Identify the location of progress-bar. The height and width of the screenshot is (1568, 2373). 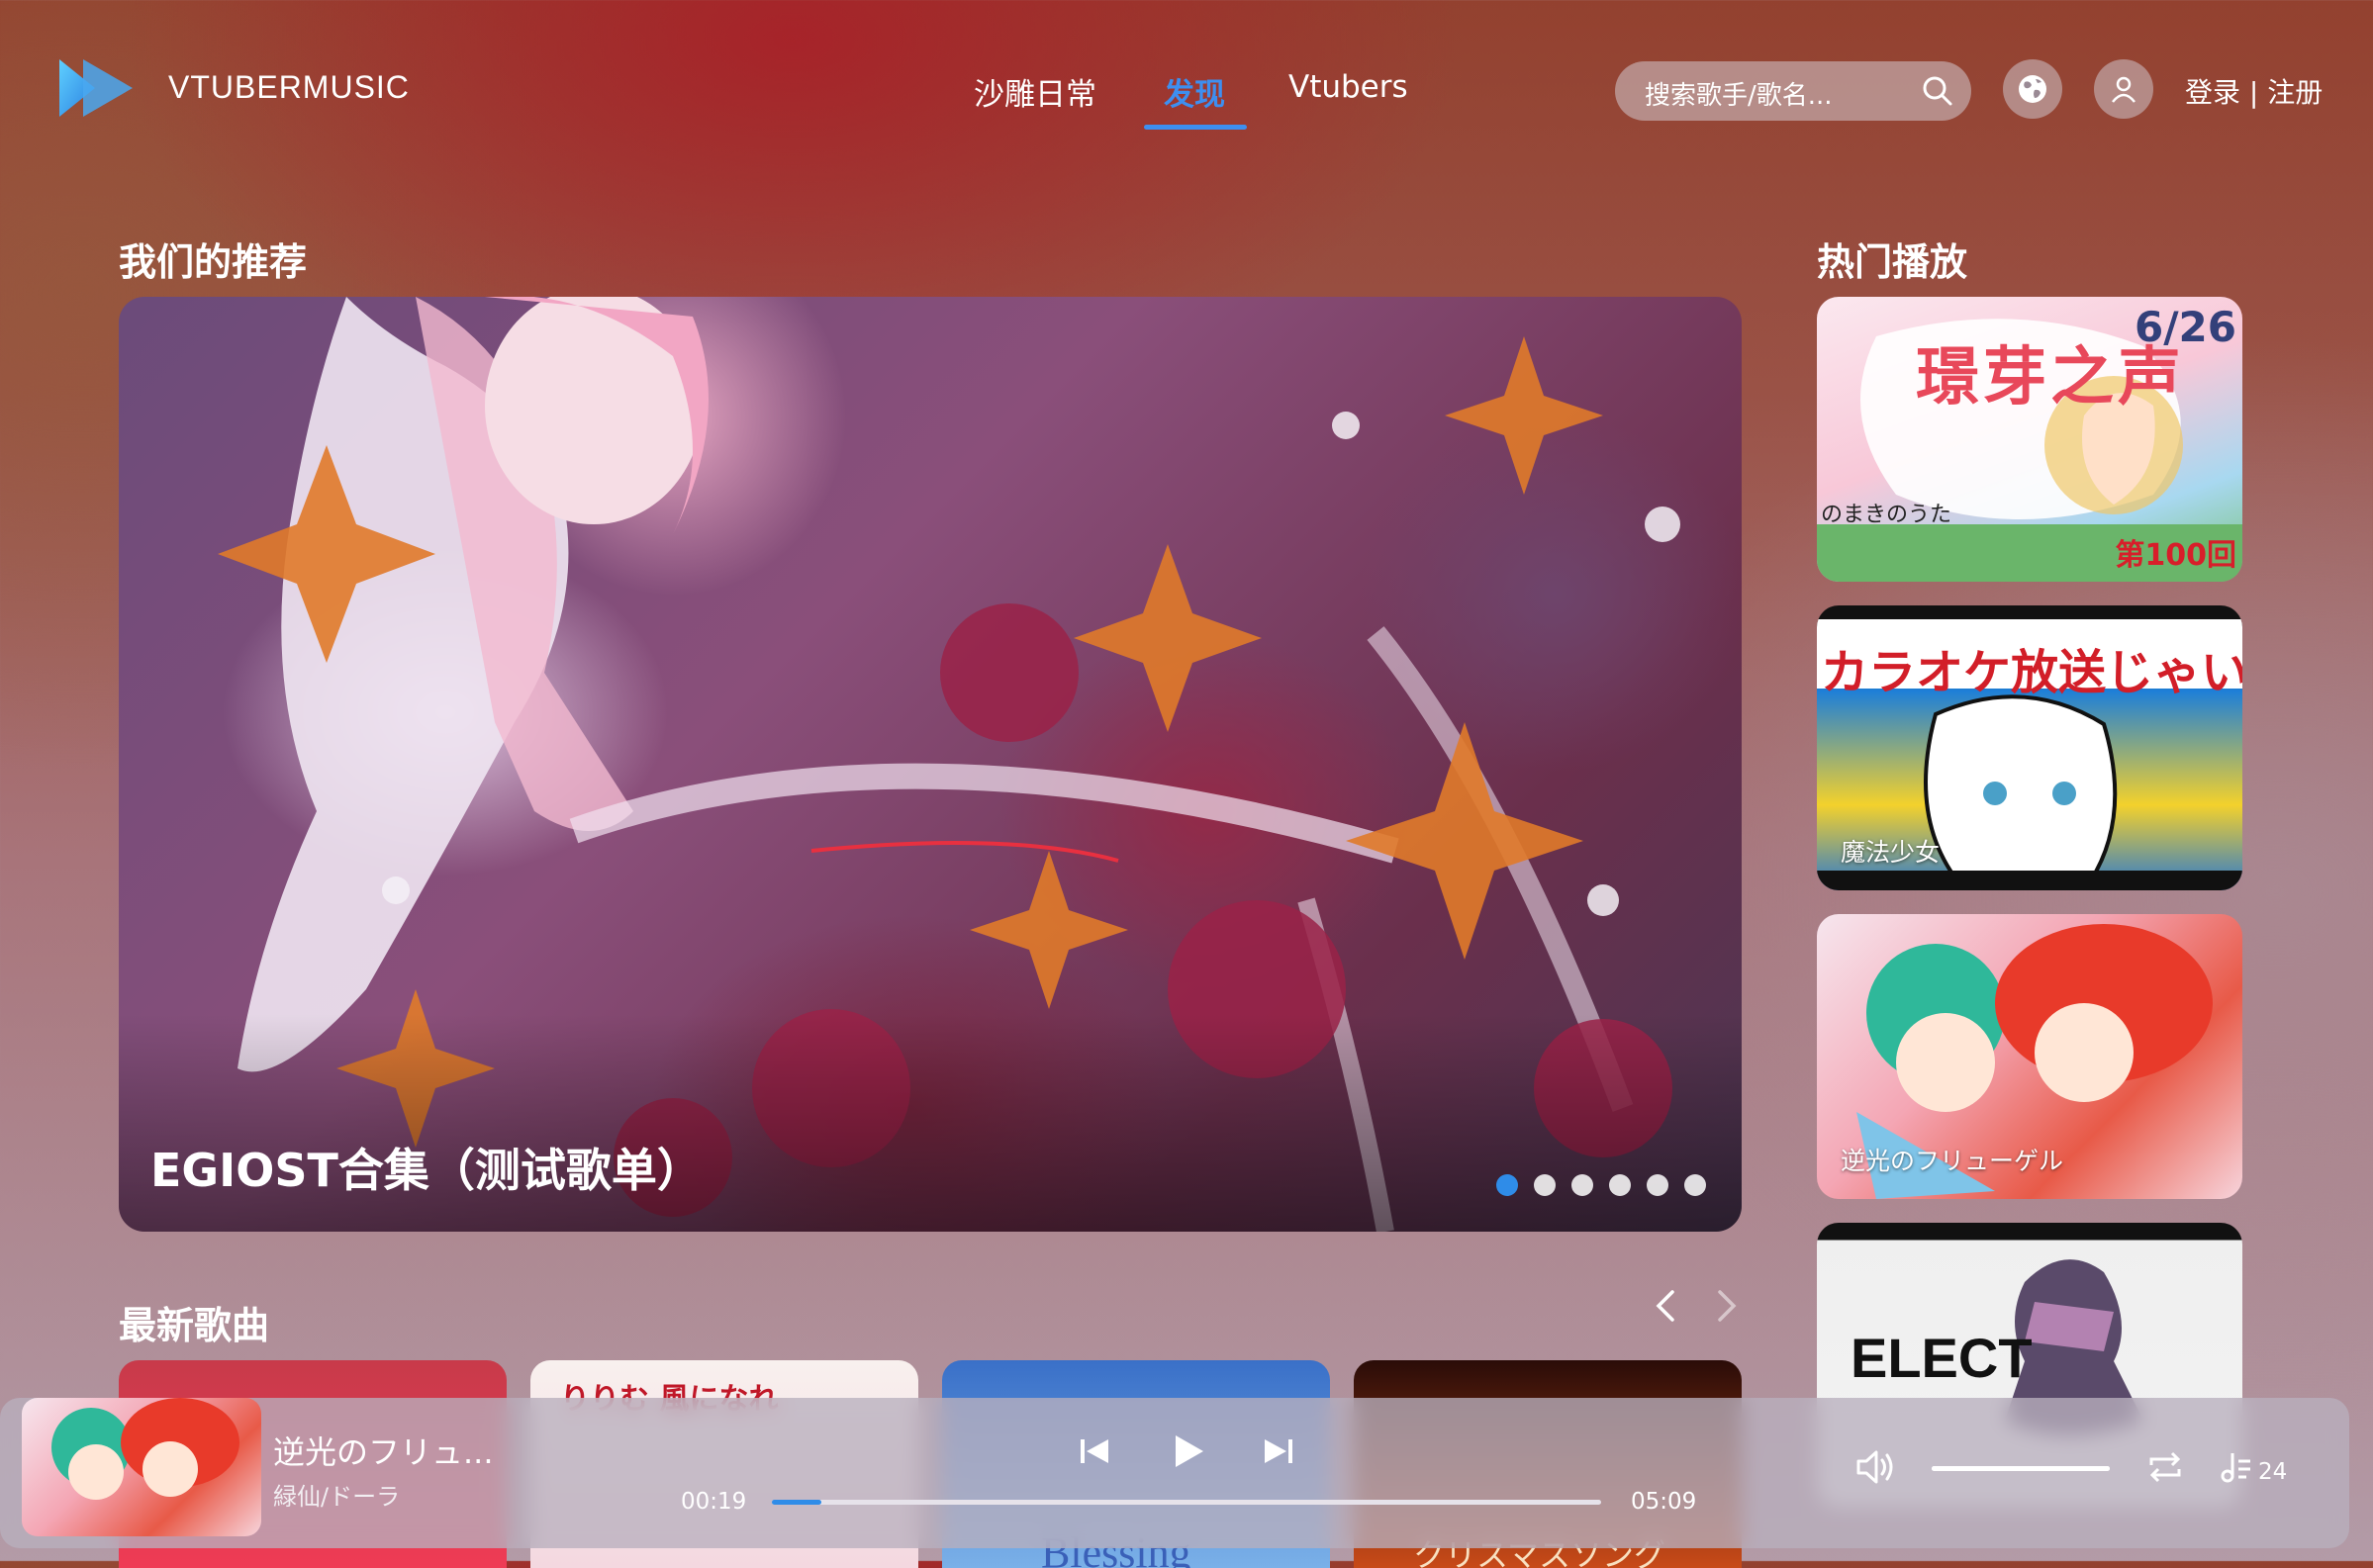
(1186, 1502).